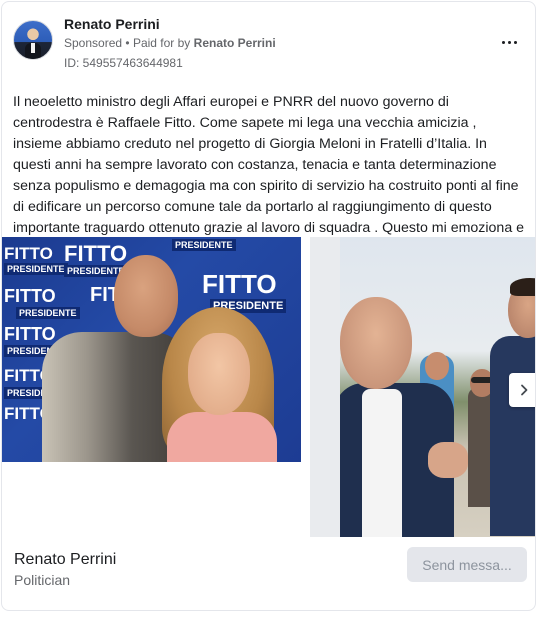  I want to click on carousel-divider, so click(325, 387).